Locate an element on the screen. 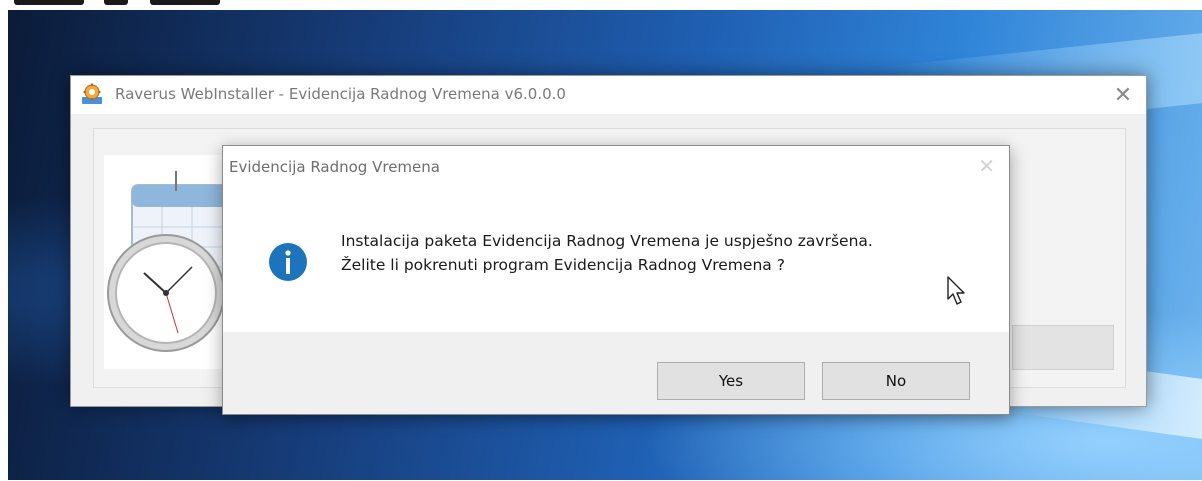  installer-close-button: ✕ is located at coordinates (1123, 95).